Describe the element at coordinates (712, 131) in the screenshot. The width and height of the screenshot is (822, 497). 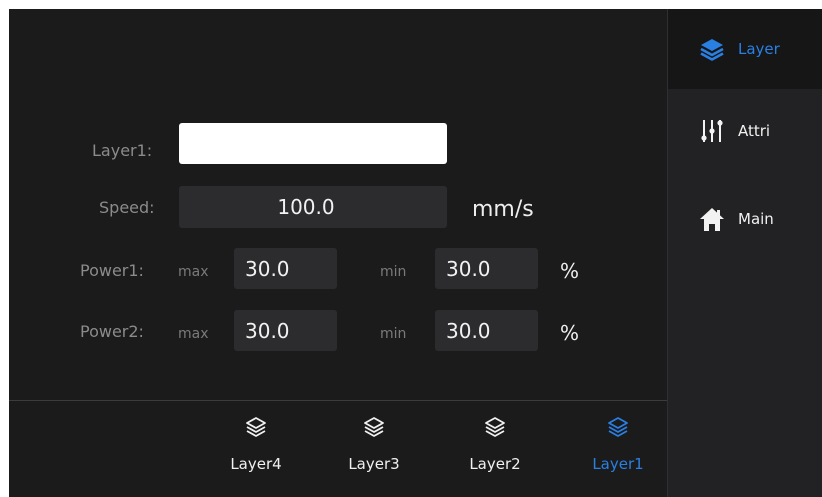
I see `sliders-icon` at that location.